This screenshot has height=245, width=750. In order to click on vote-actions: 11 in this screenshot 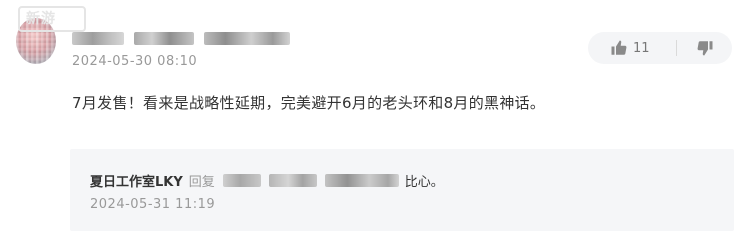, I will do `click(660, 48)`.